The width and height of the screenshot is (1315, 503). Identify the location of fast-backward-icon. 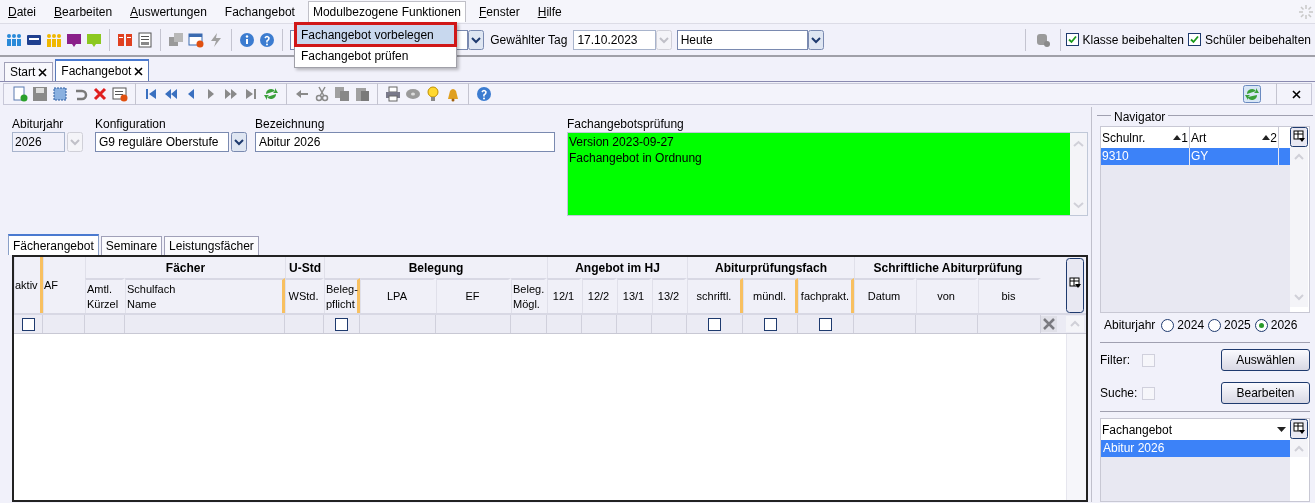
(171, 94).